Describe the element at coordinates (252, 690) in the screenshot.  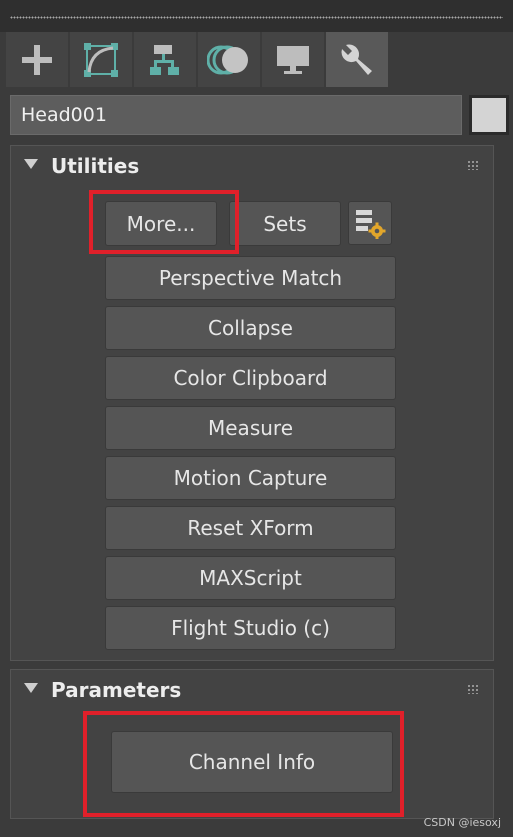
I see `parameters-rollout-header: Parameters` at that location.